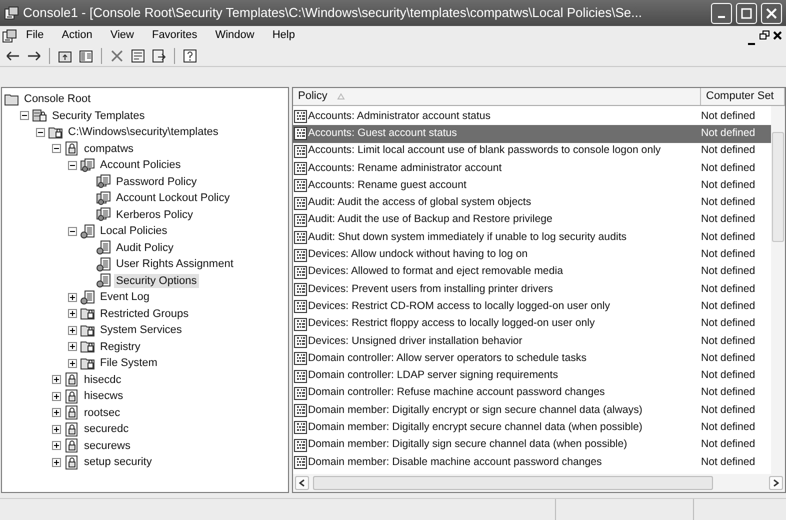 Image resolution: width=786 pixels, height=520 pixels. What do you see at coordinates (532, 221) in the screenshot?
I see `policy-row: Audit: Audit the use of Backup and Restore privilege Not defined` at bounding box center [532, 221].